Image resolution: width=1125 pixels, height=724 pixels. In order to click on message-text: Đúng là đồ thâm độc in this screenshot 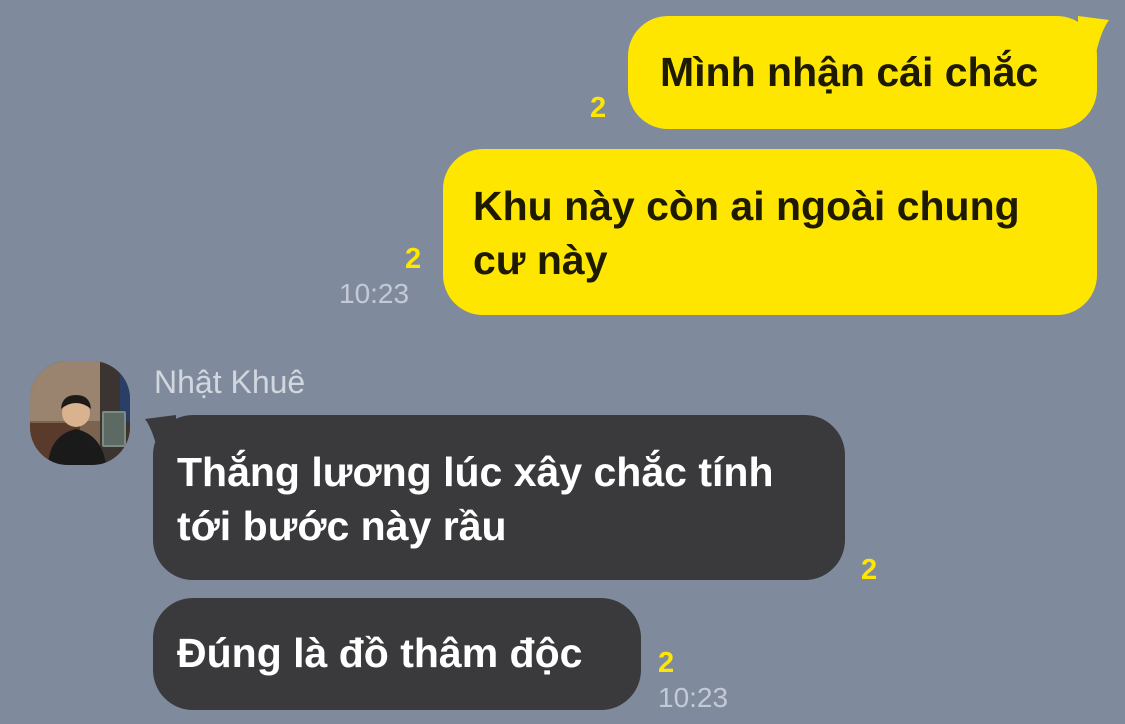, I will do `click(380, 653)`.